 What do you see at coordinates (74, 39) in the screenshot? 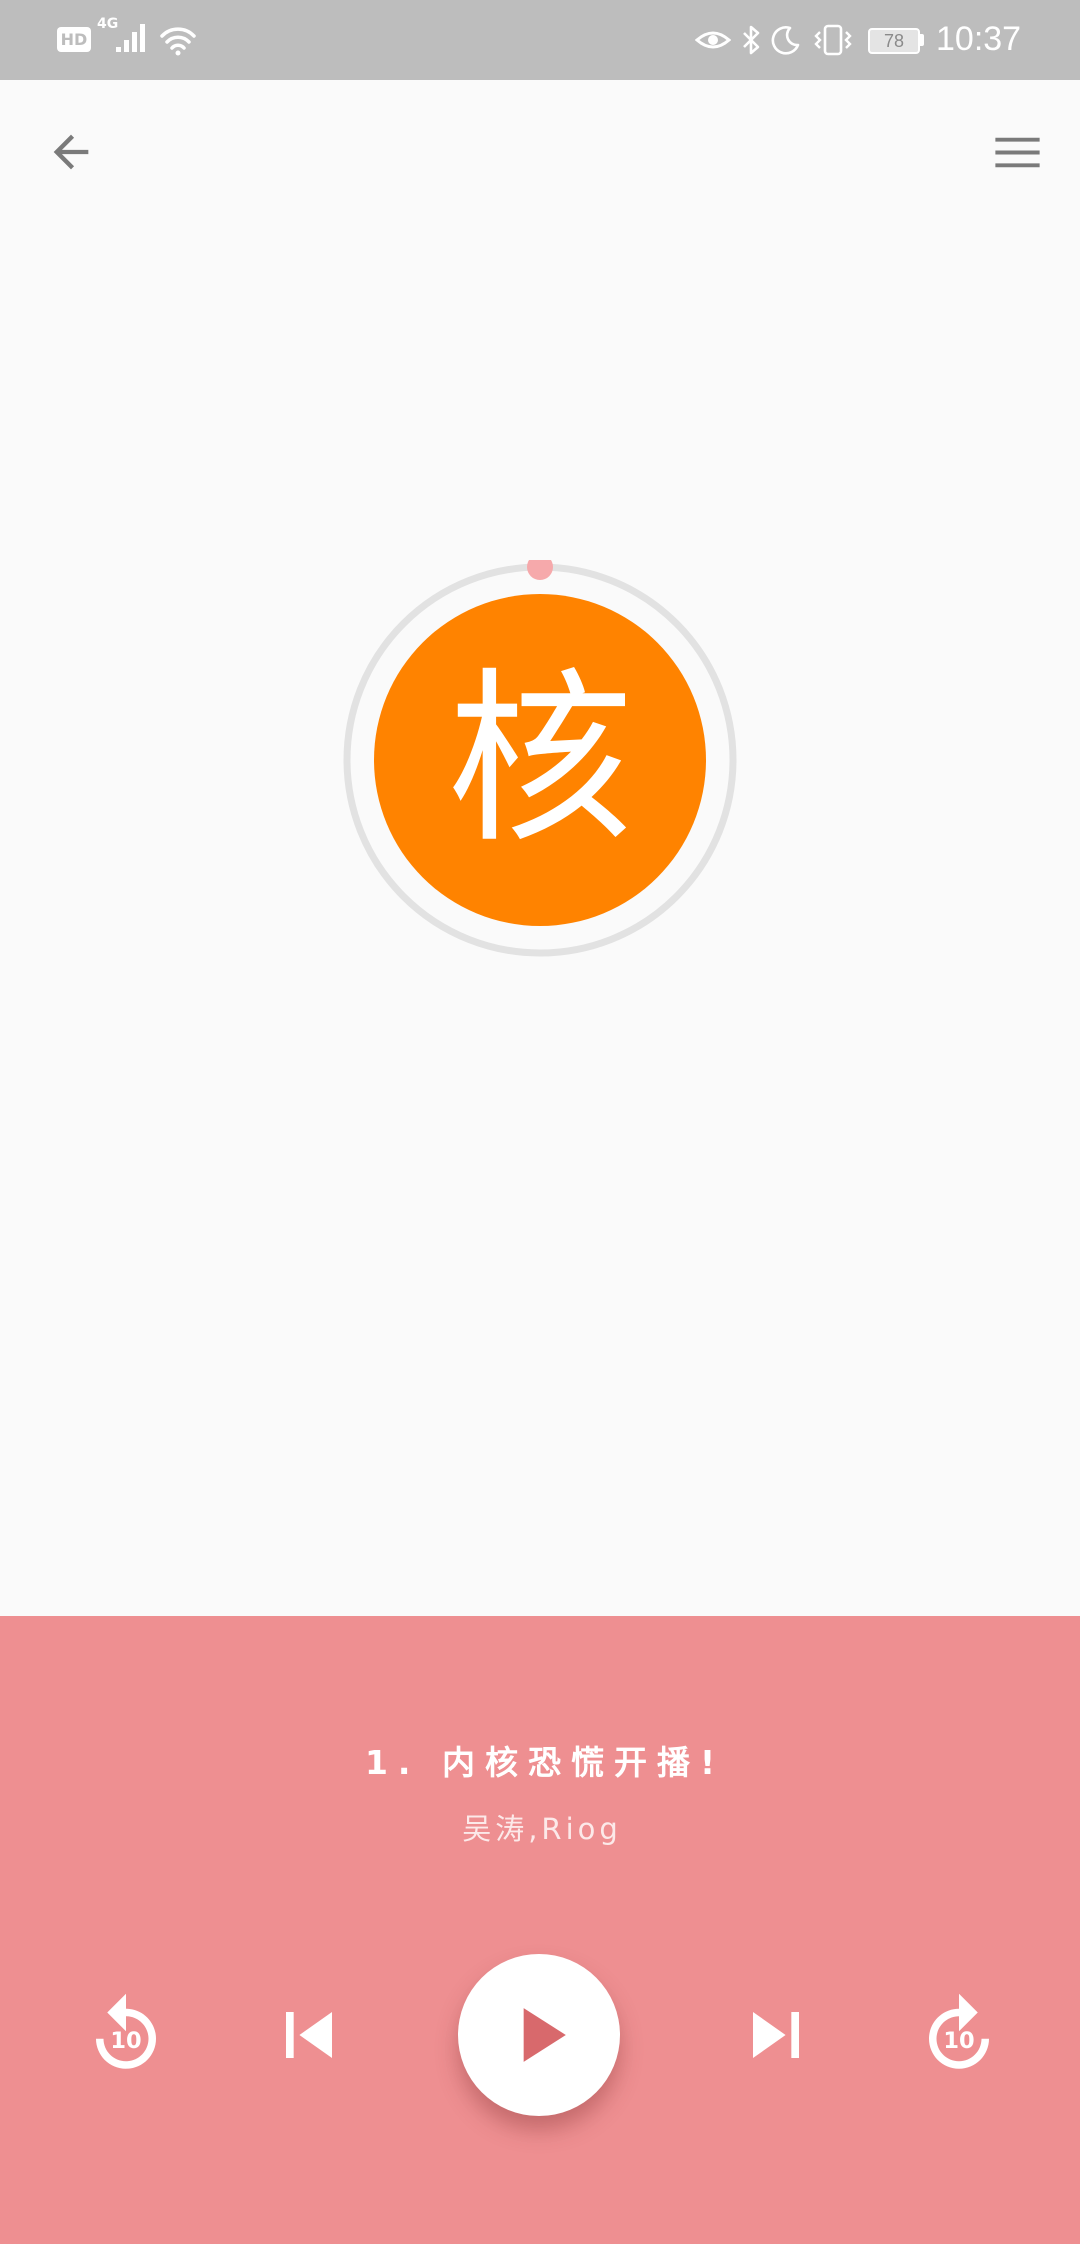
I see `hd-icon: HD` at bounding box center [74, 39].